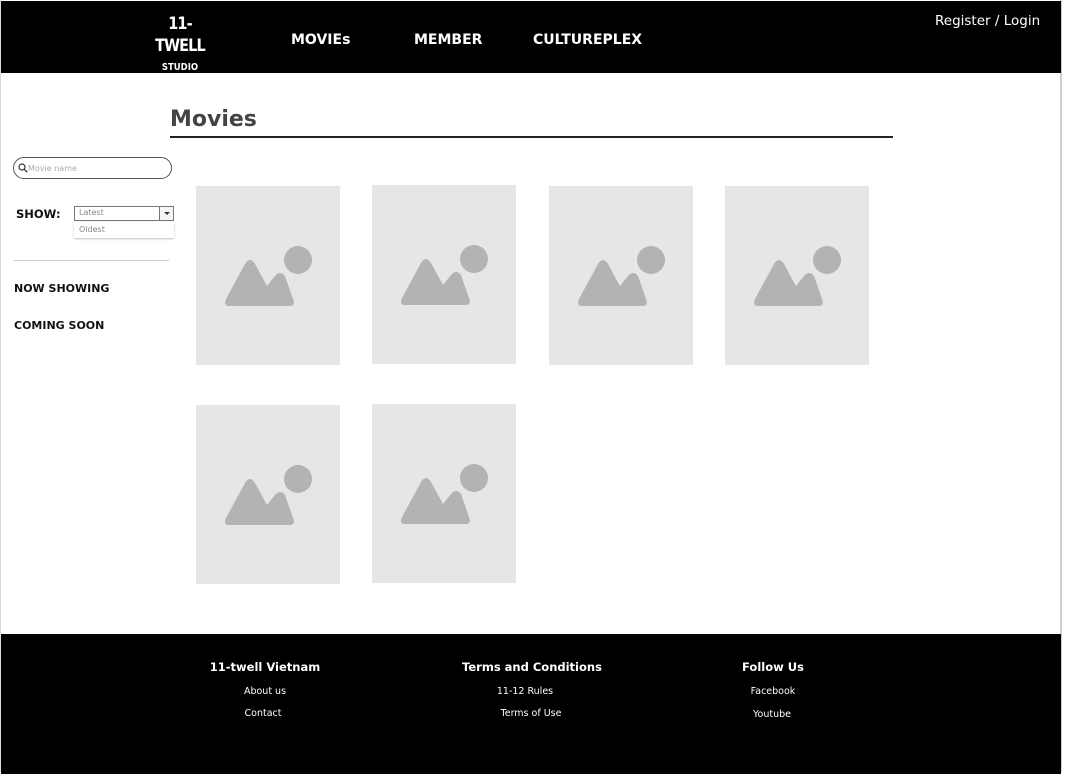 This screenshot has height=774, width=1066. I want to click on search-box, so click(92, 168).